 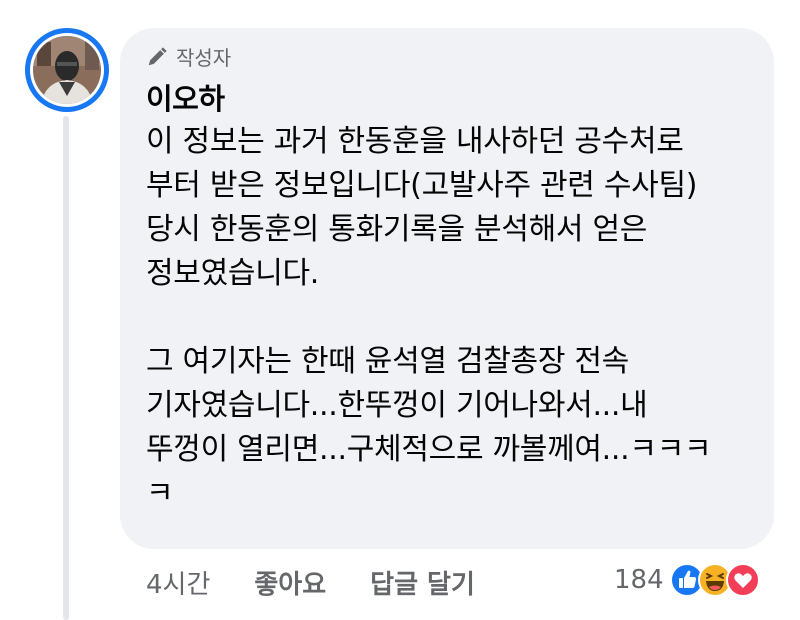 I want to click on thread-line, so click(x=66, y=368).